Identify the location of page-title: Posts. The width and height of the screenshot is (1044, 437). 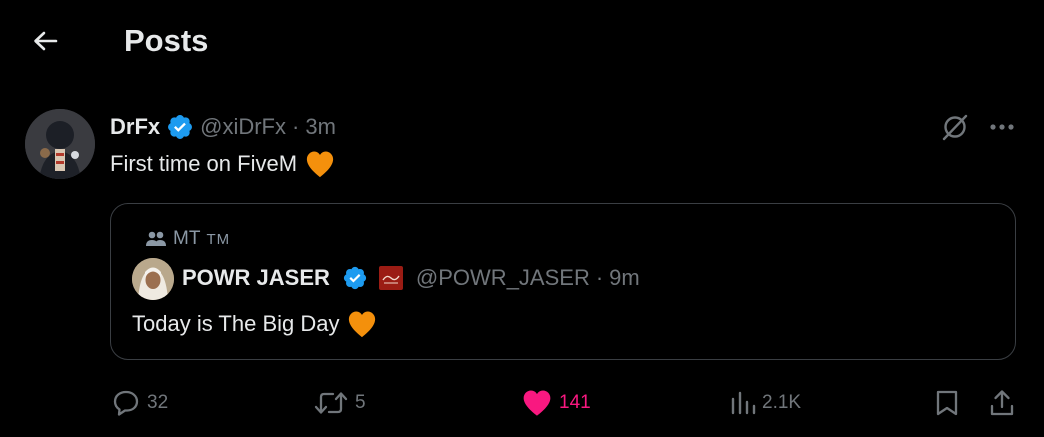
(166, 40).